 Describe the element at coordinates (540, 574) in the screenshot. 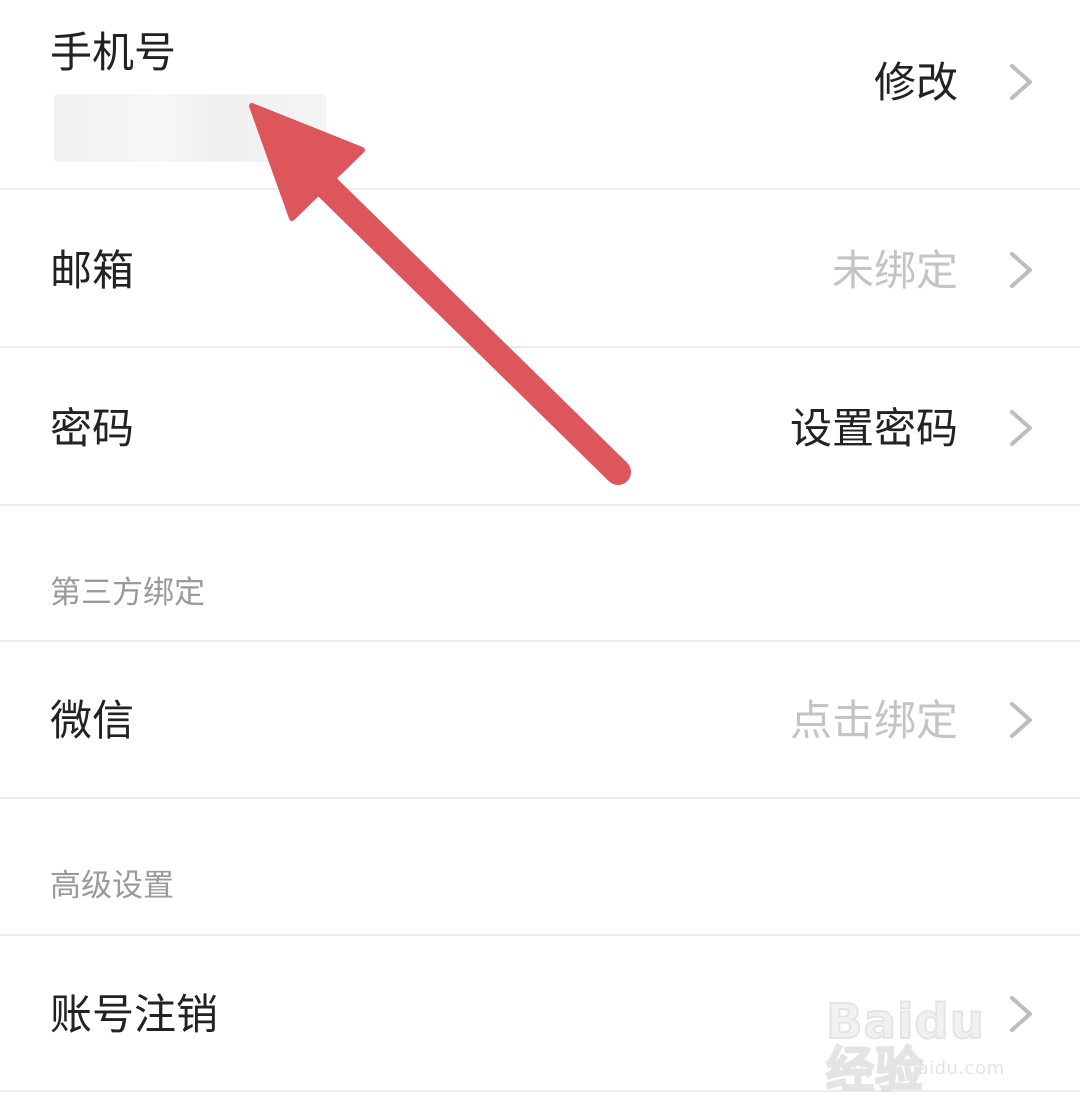

I see `third-party-section-header: 第三方绑定` at that location.